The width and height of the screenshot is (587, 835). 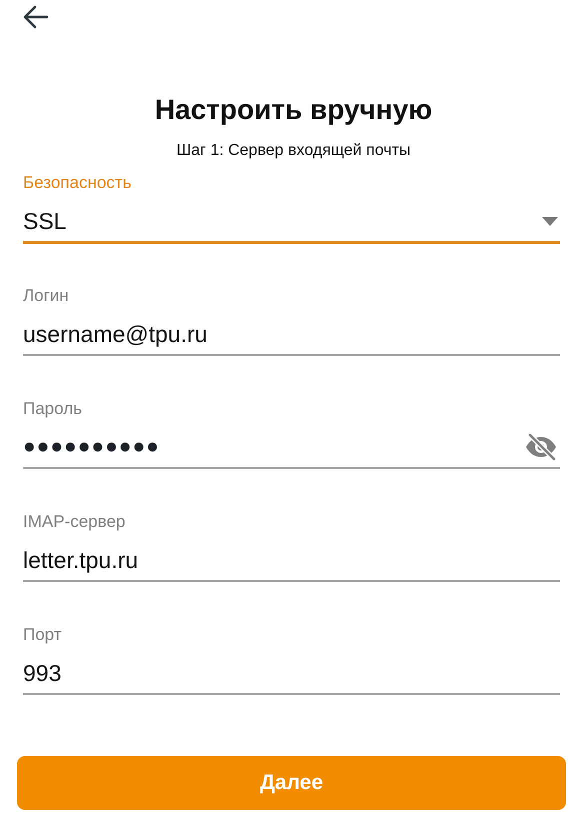 What do you see at coordinates (291, 227) in the screenshot?
I see `dropdown-field: Безопасность SSL` at bounding box center [291, 227].